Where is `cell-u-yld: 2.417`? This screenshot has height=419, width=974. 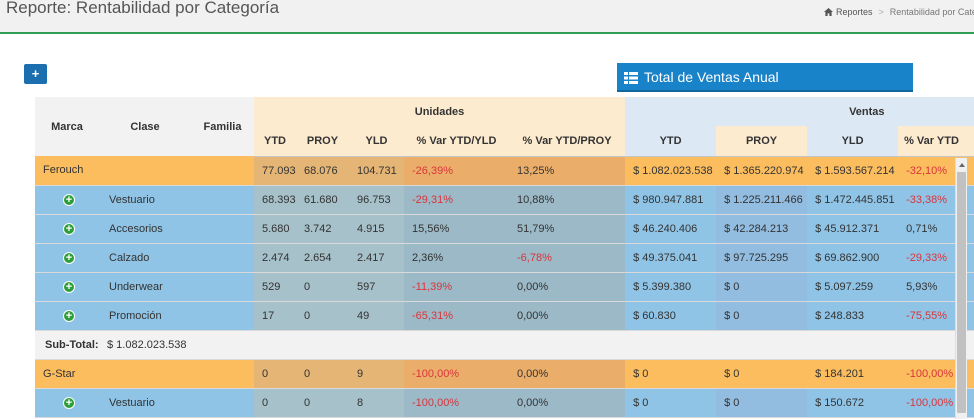 cell-u-yld: 2.417 is located at coordinates (376, 258).